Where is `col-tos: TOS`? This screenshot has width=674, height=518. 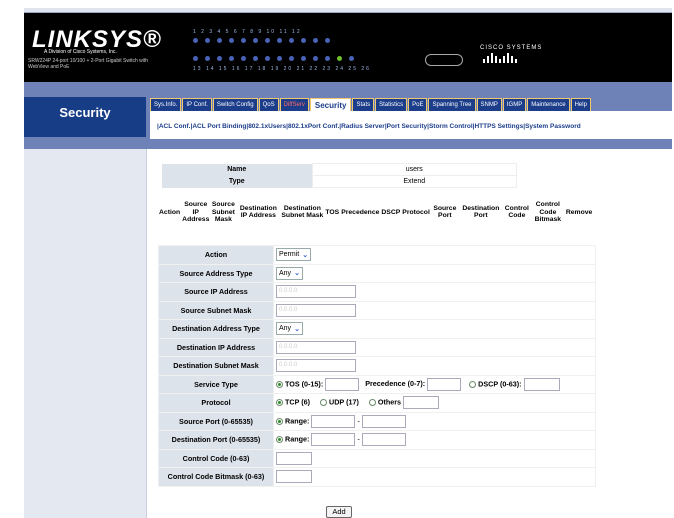 col-tos: TOS is located at coordinates (332, 212).